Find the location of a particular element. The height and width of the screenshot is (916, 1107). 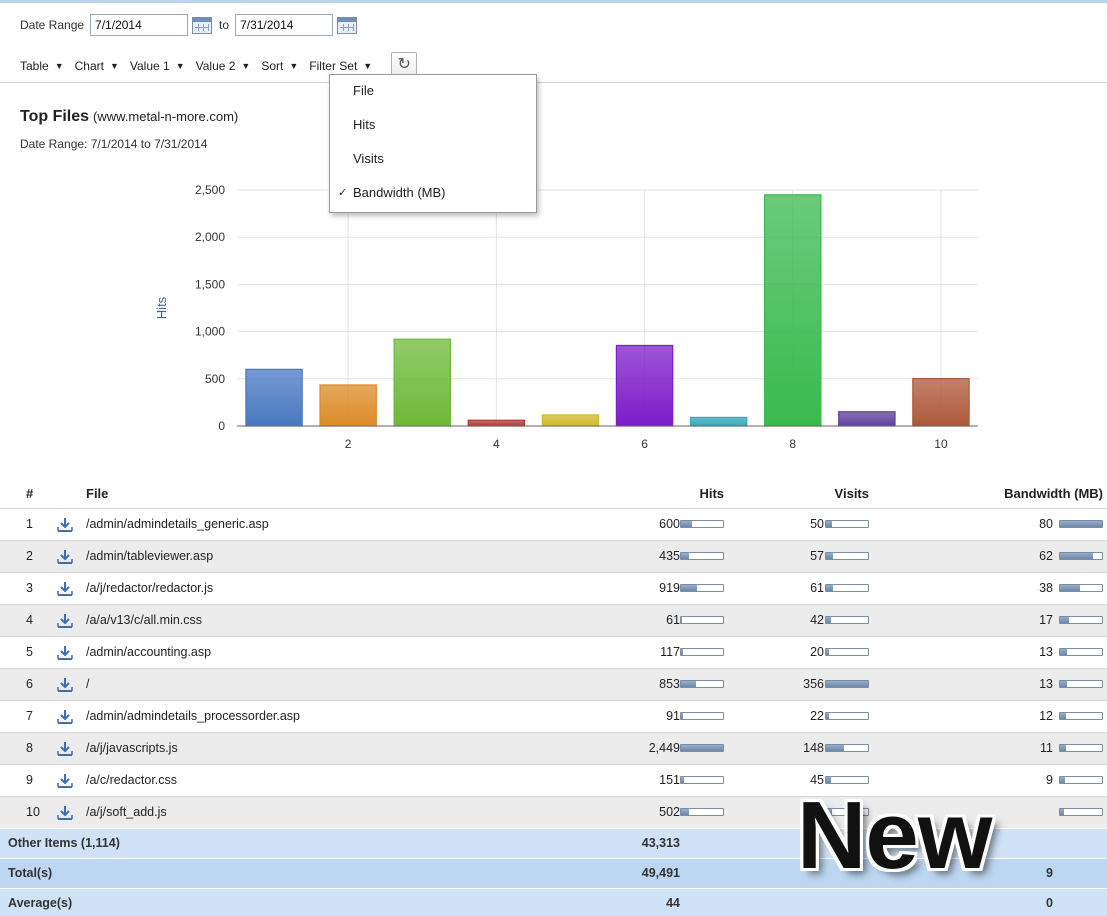

file-link: /admin/tableviewer.asp is located at coordinates (149, 556).